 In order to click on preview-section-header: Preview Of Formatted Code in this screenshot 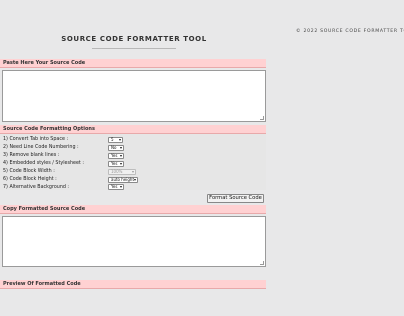, I will do `click(133, 284)`.